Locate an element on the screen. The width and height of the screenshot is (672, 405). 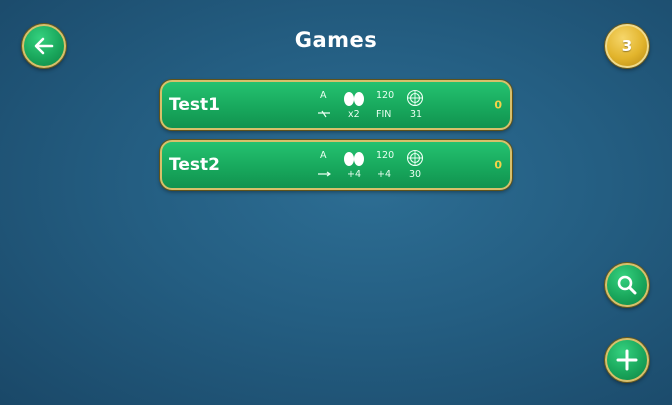
coins-count: 3 is located at coordinates (627, 46).